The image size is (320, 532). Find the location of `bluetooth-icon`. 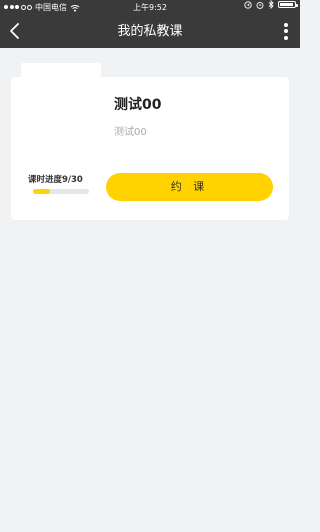

bluetooth-icon is located at coordinates (271, 4).